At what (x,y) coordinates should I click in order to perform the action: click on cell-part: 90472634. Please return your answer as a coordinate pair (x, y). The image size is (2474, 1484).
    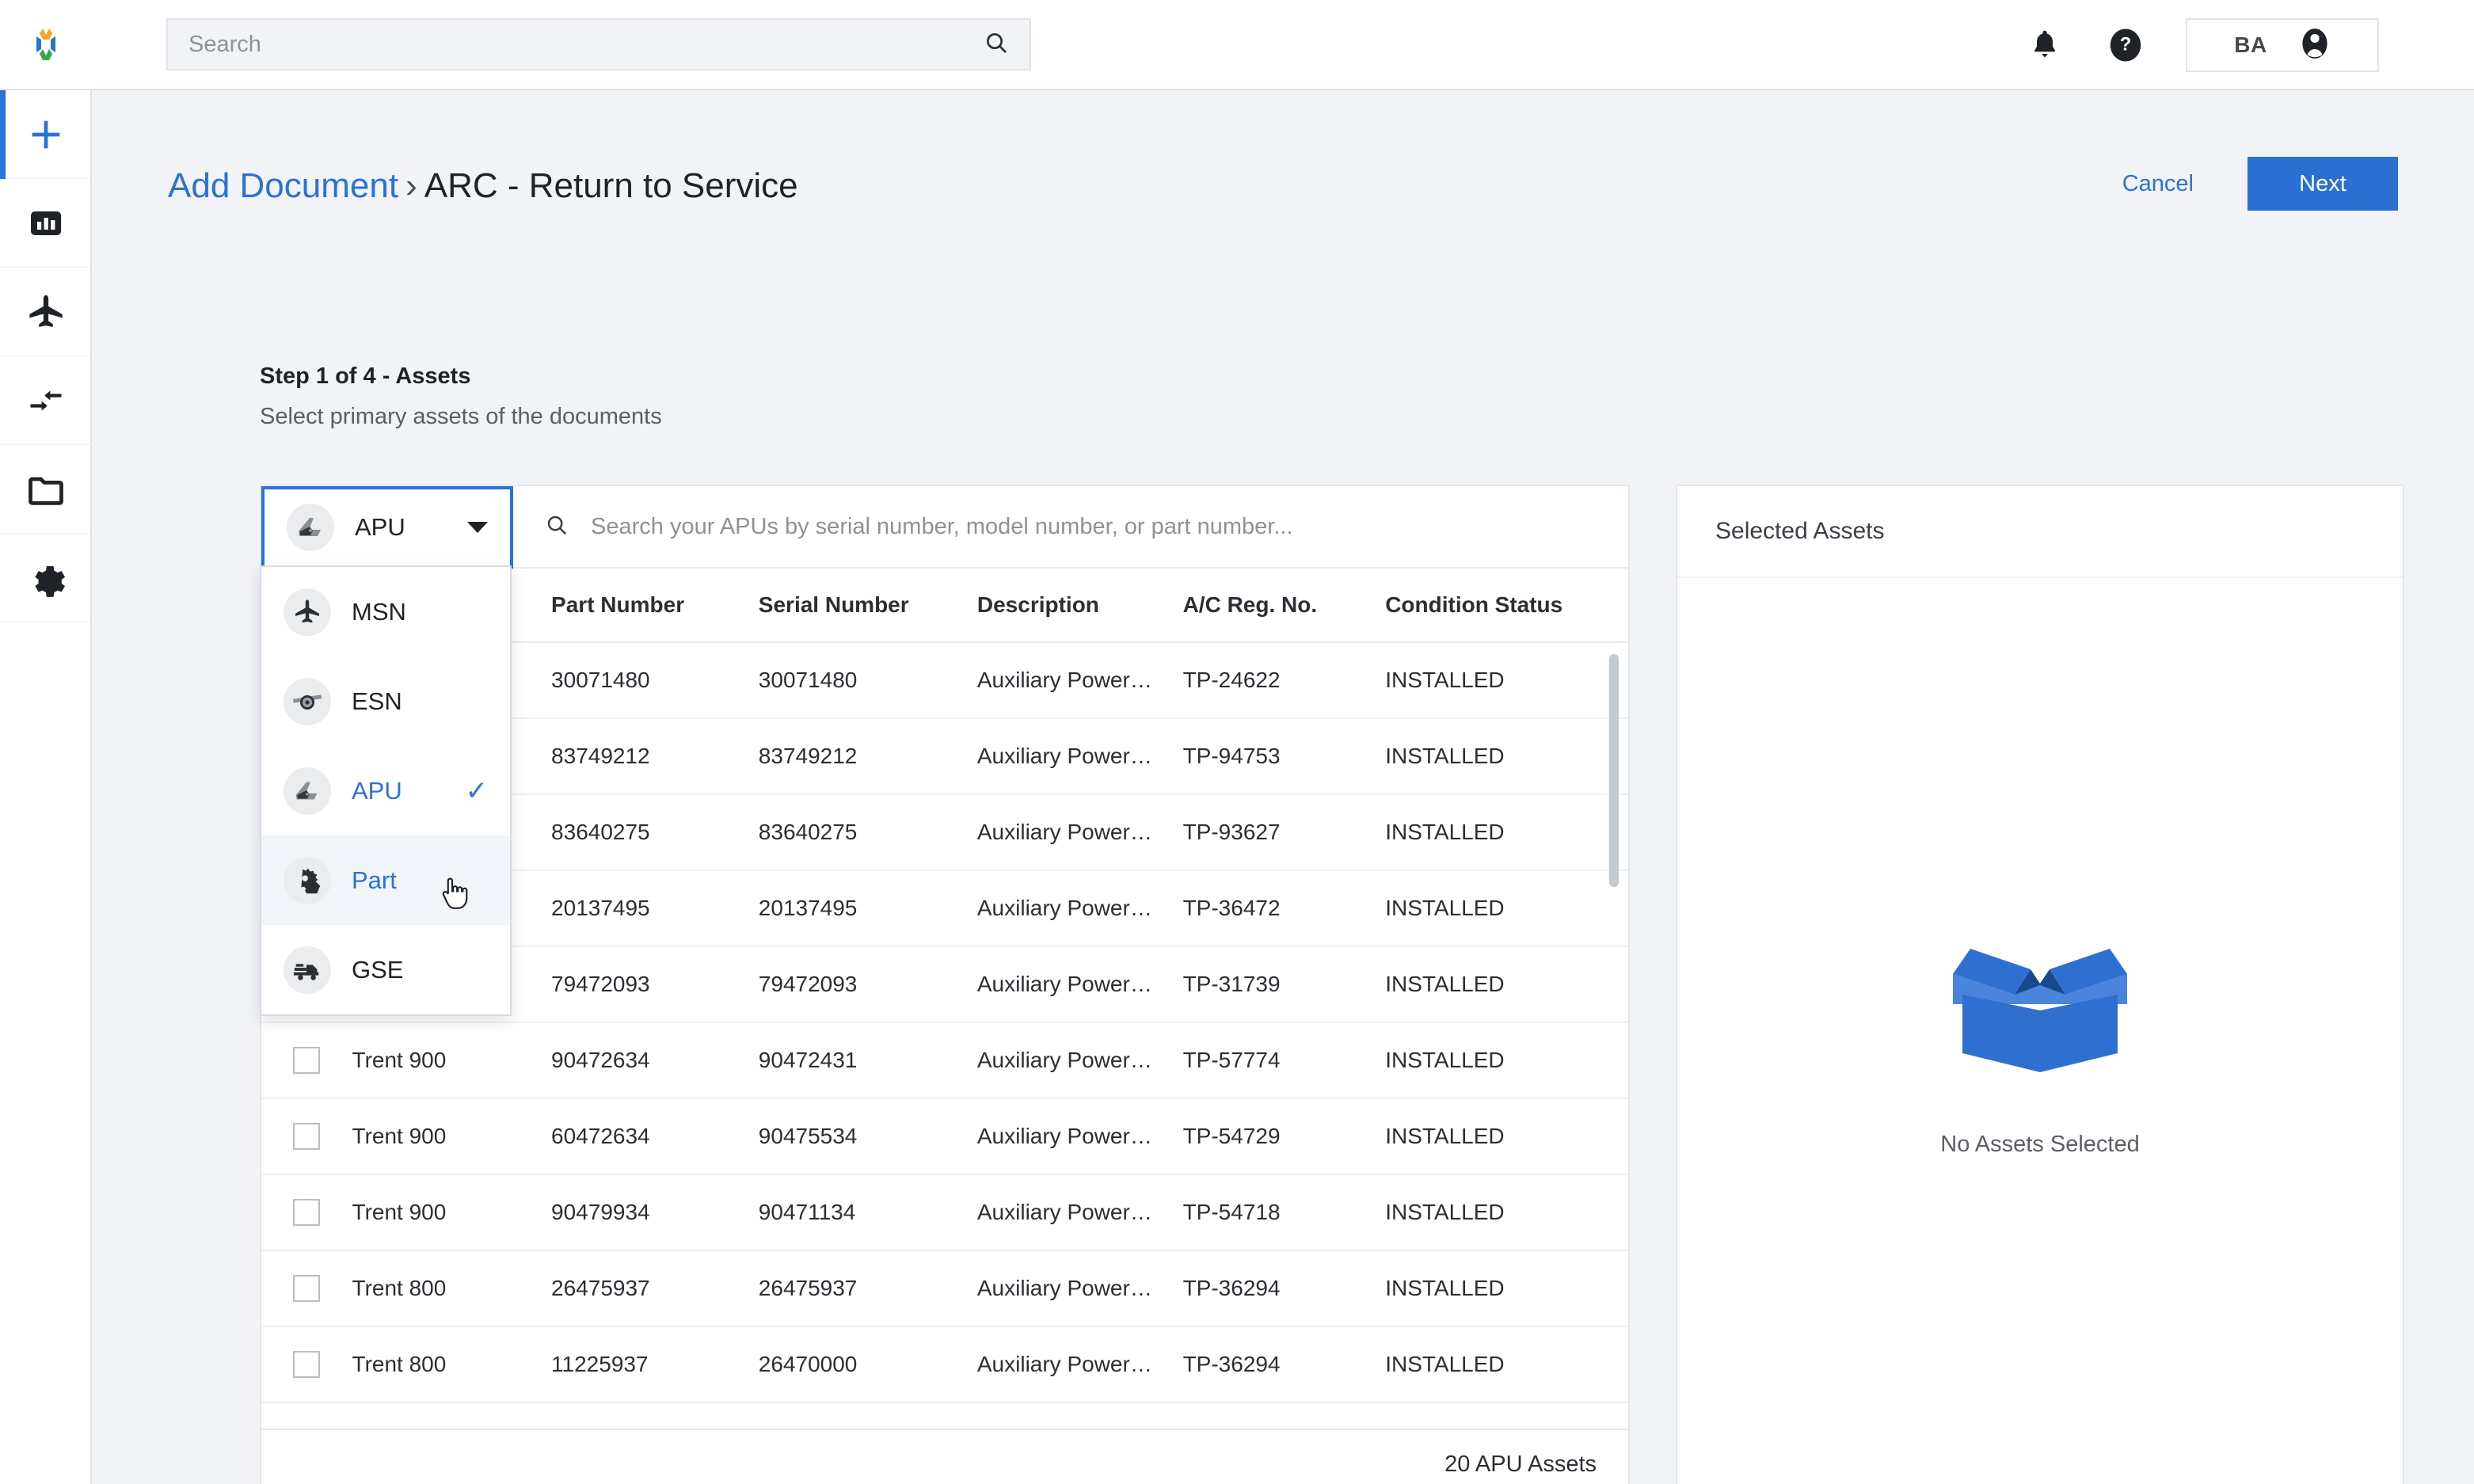
    Looking at the image, I should click on (655, 1061).